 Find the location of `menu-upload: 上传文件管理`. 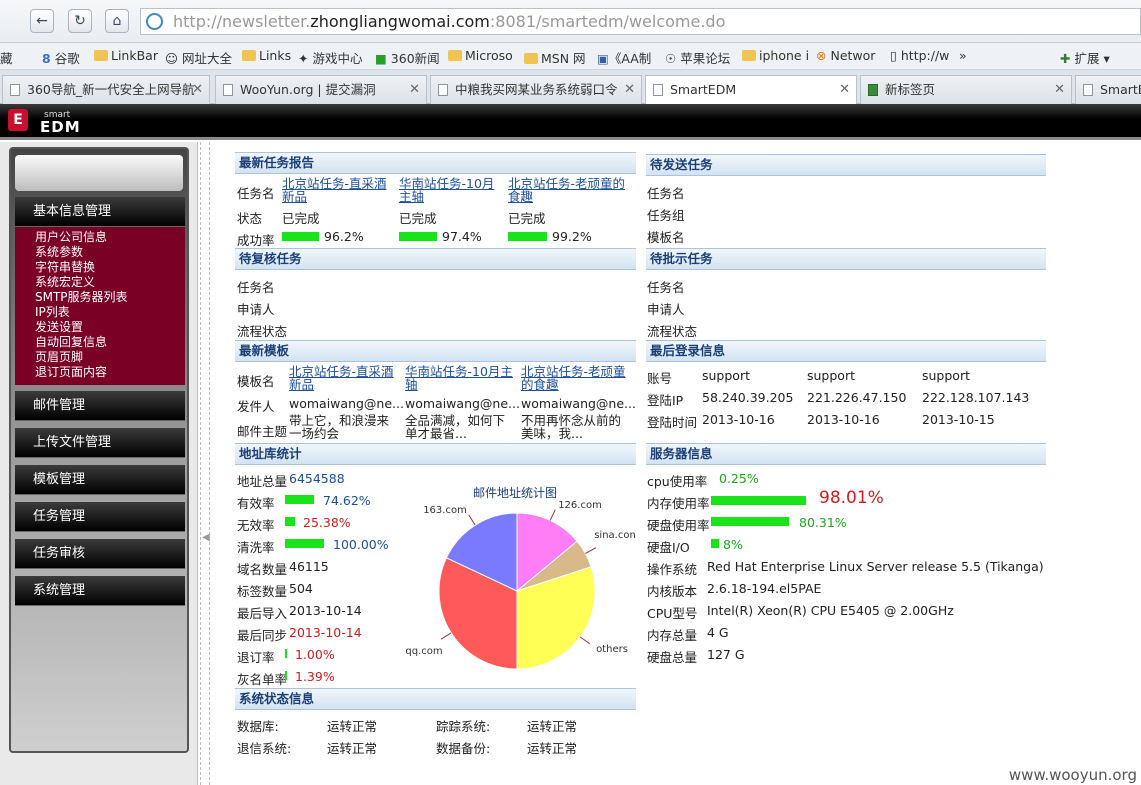

menu-upload: 上传文件管理 is located at coordinates (100, 443).